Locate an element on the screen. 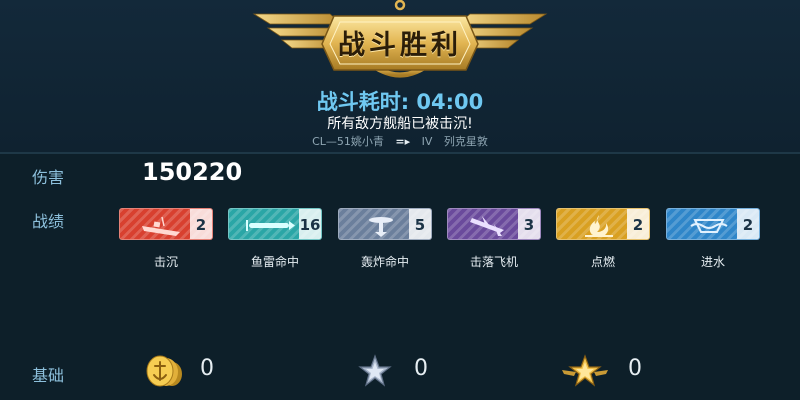 This screenshot has height=400, width=800. next-ship-name: 列克星敦 is located at coordinates (465, 141).